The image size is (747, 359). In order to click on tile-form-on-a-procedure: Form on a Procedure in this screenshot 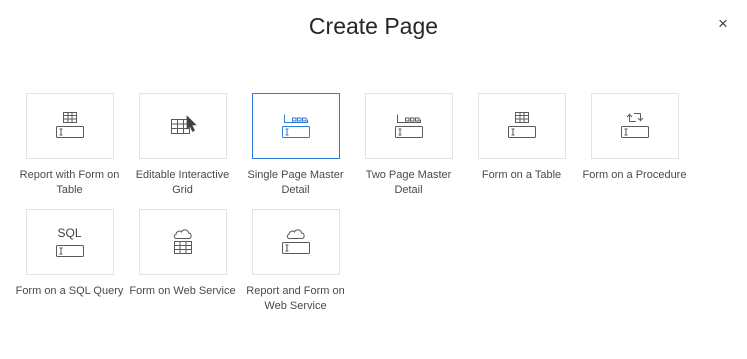, I will do `click(634, 145)`.